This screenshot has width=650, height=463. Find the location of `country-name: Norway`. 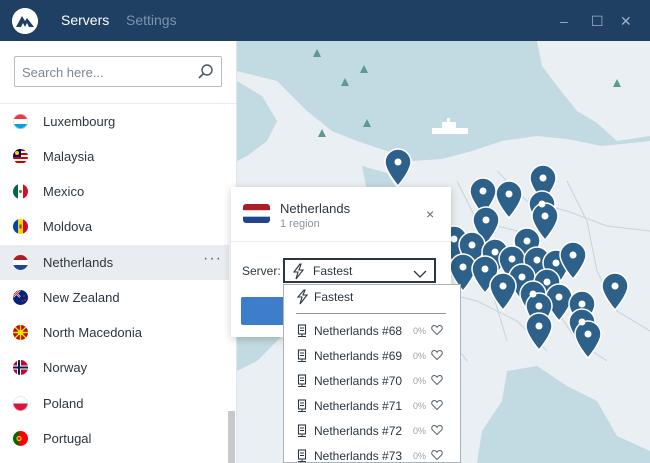

country-name: Norway is located at coordinates (65, 367).